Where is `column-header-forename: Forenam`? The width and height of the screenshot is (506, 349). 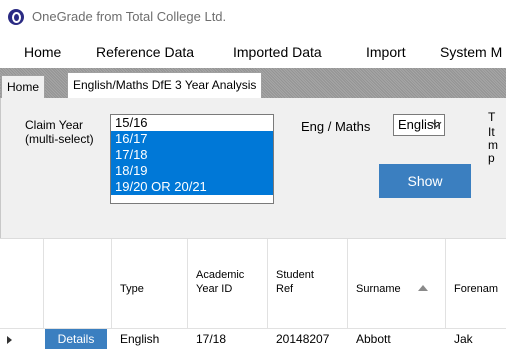 column-header-forename: Forenam is located at coordinates (476, 284).